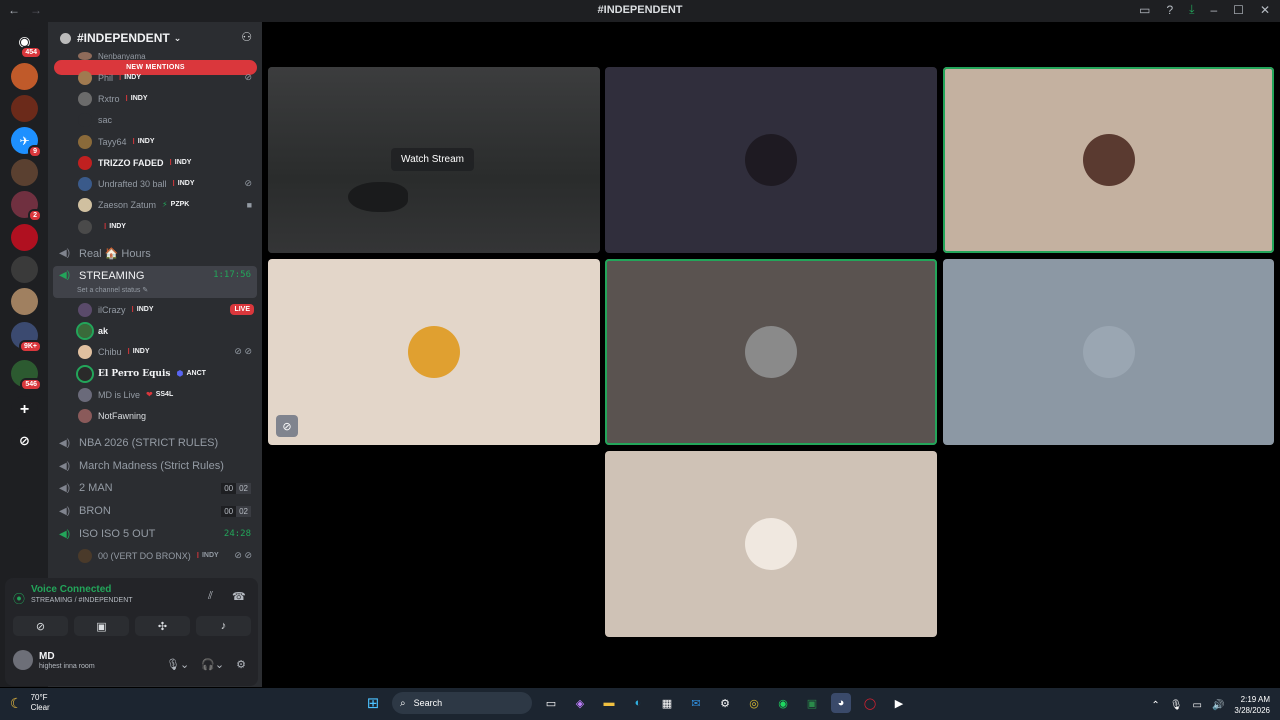 This screenshot has height=720, width=1280. What do you see at coordinates (105, 119) in the screenshot?
I see `member-name: sac` at bounding box center [105, 119].